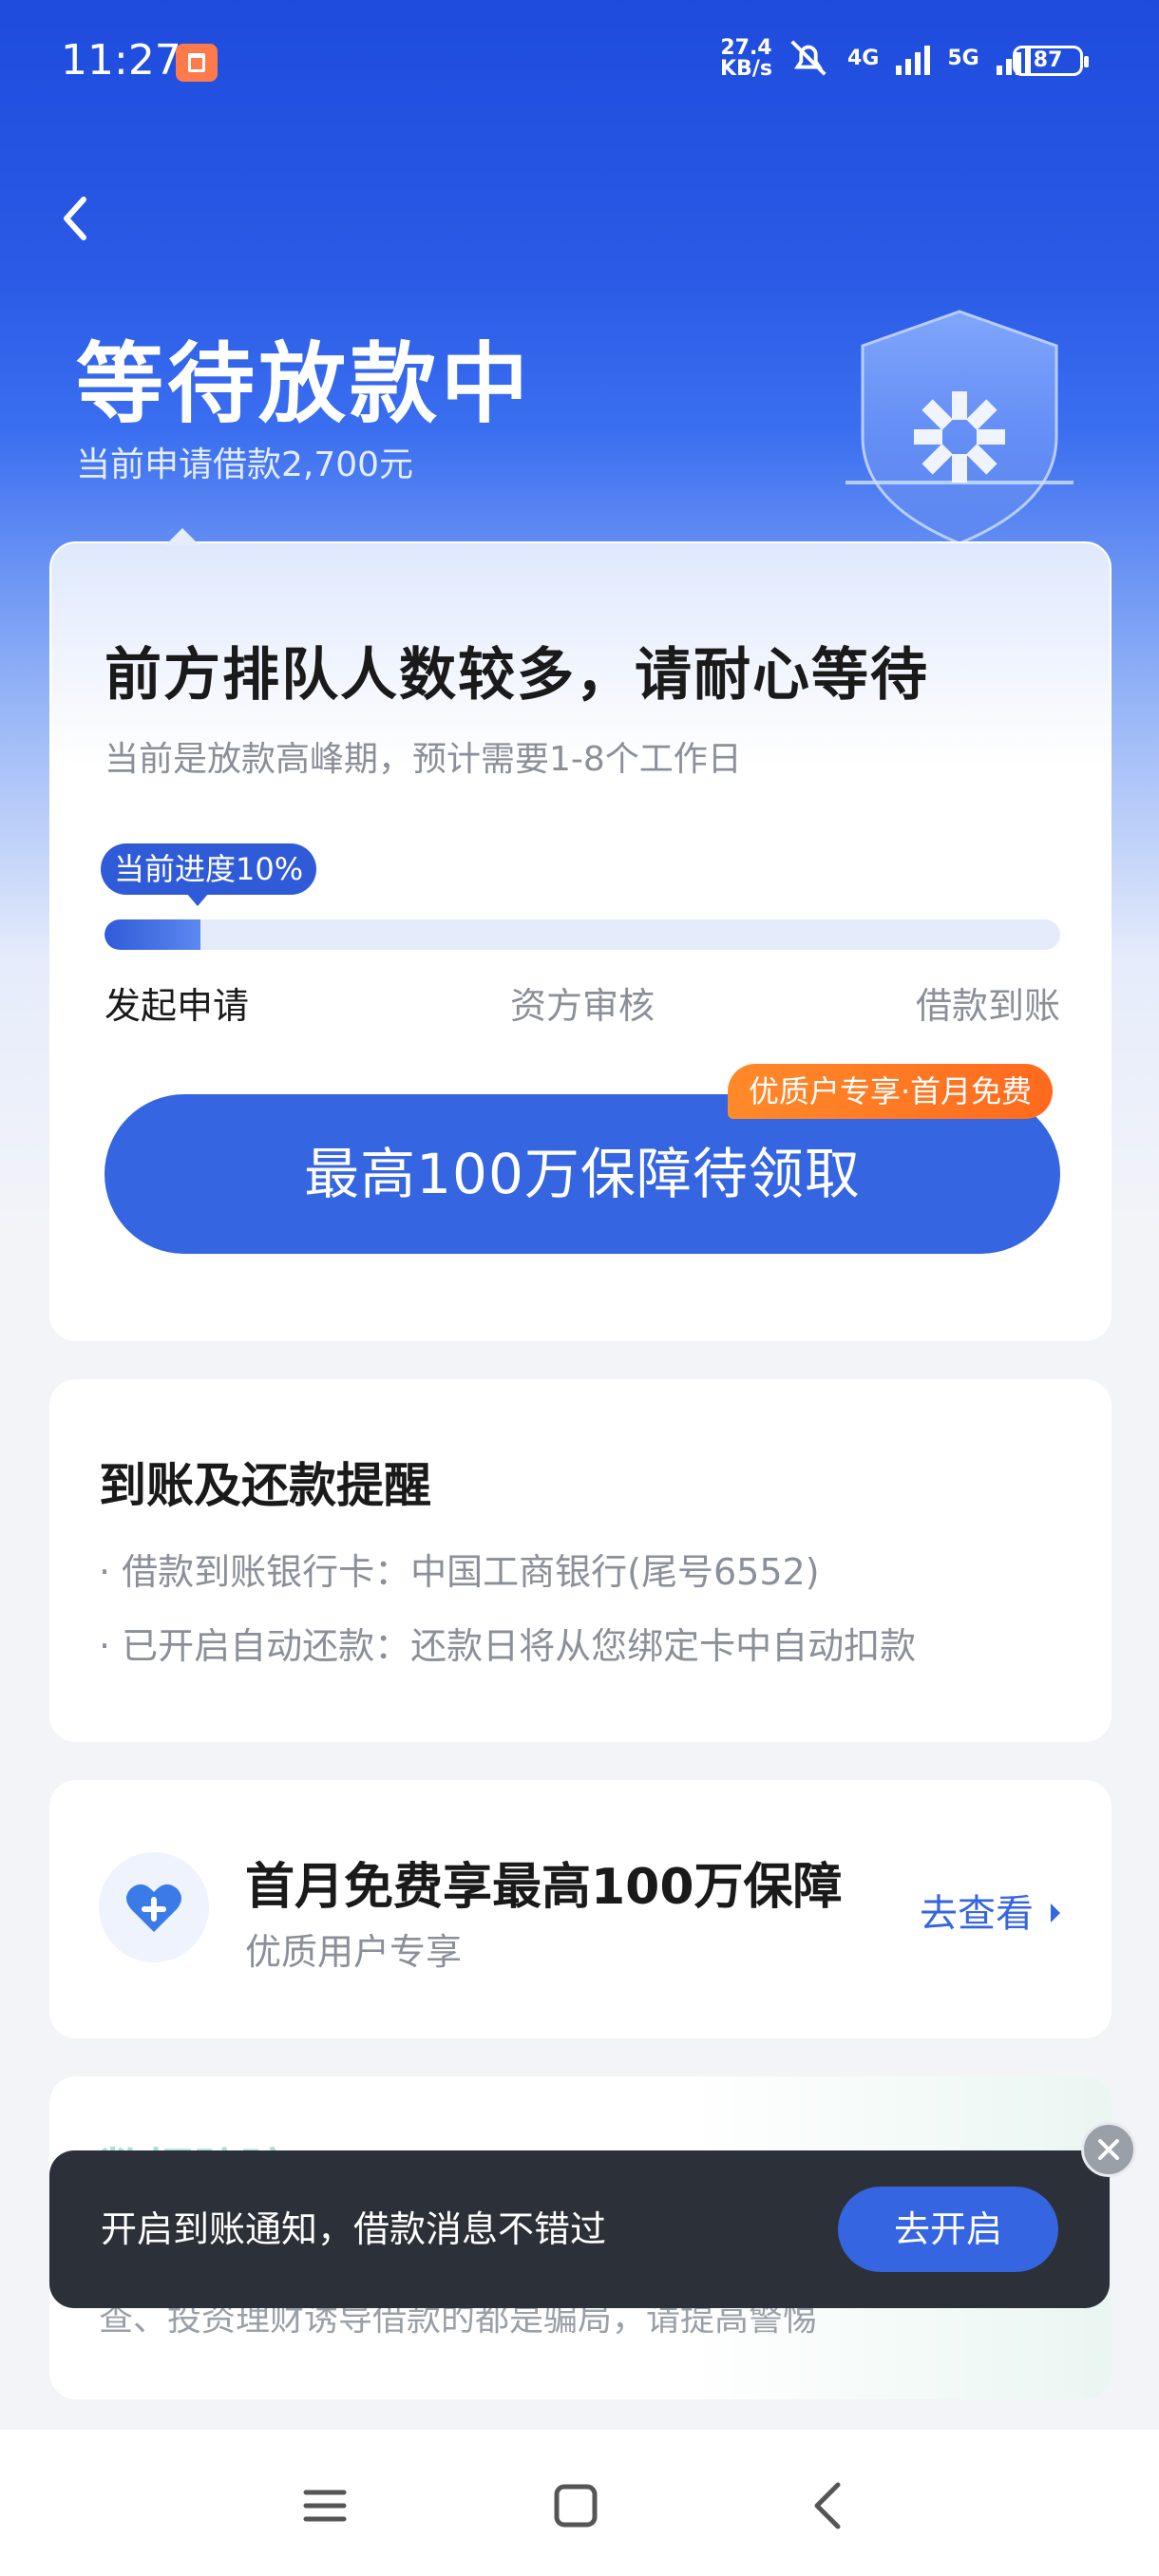  Describe the element at coordinates (354, 1952) in the screenshot. I see `insurance-subtitle: 优质用户专享` at that location.